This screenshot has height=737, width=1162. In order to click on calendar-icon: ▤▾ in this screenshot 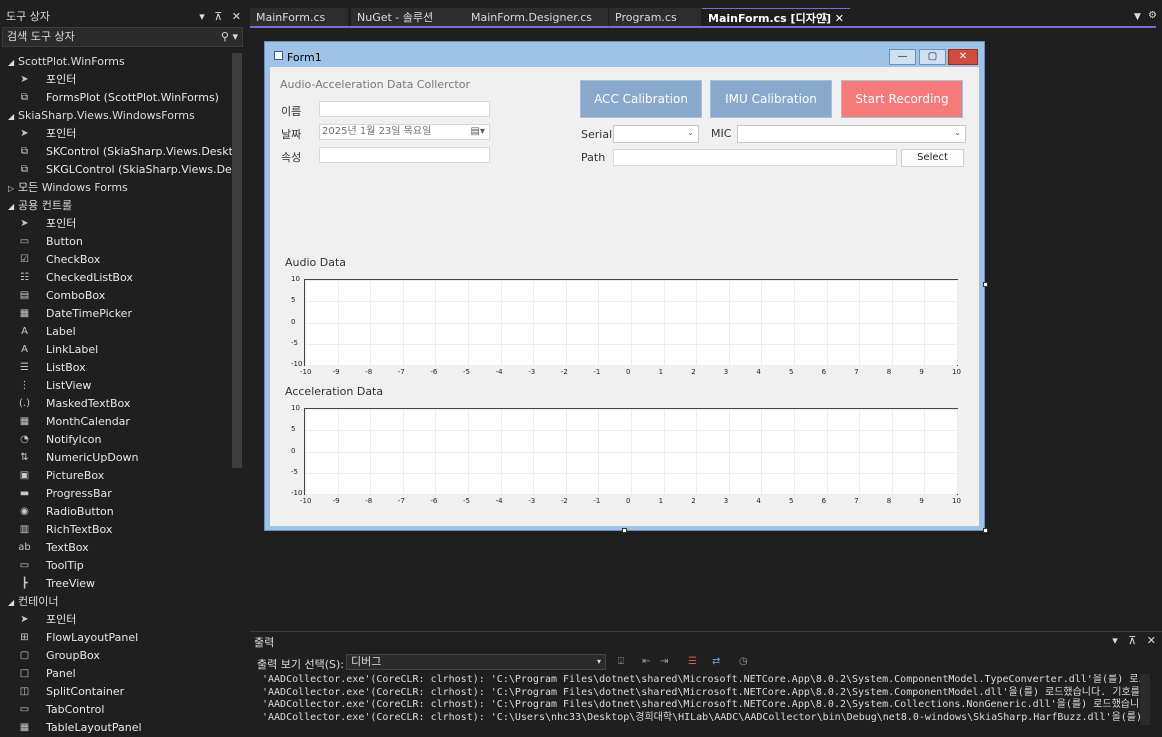, I will do `click(478, 132)`.